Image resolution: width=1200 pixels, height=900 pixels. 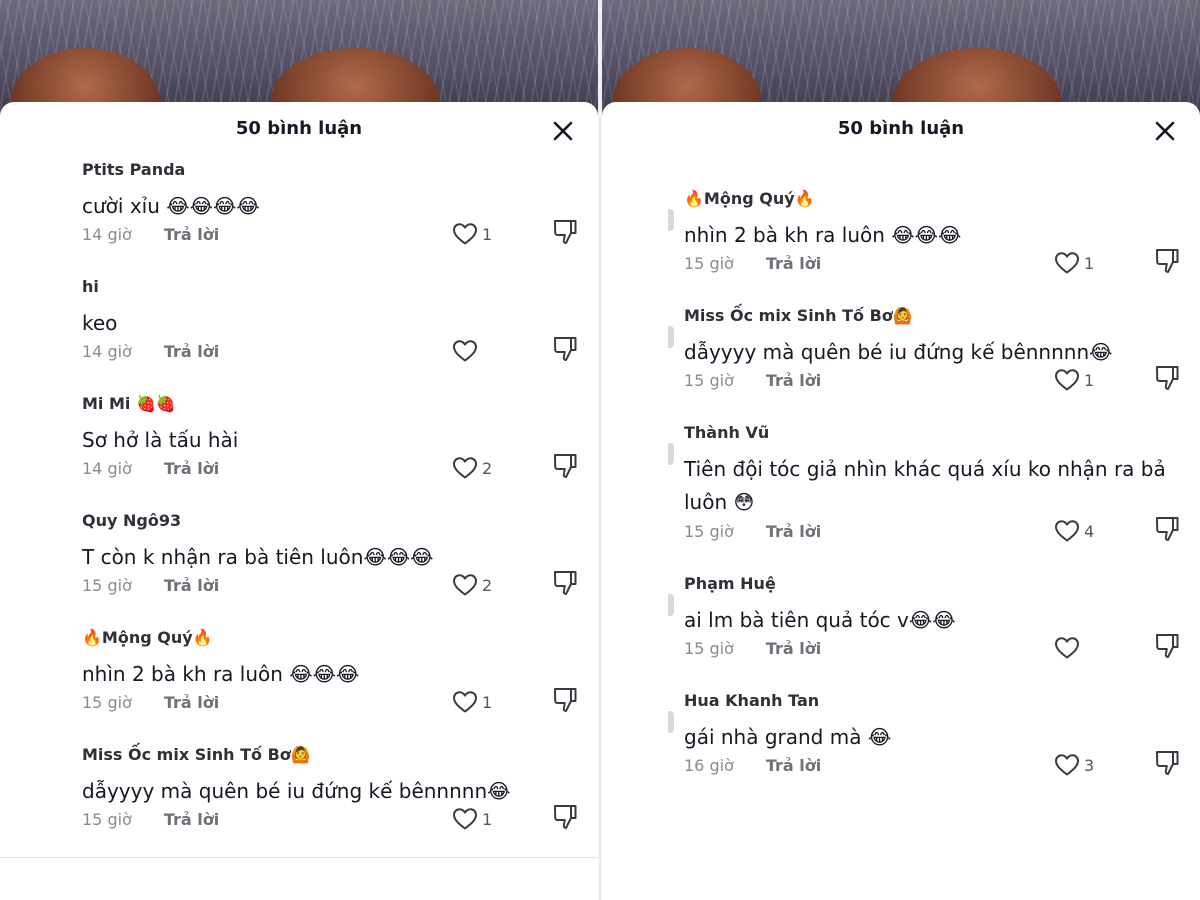 I want to click on comment-author: Mi Mi 🍓🍓, so click(x=129, y=403).